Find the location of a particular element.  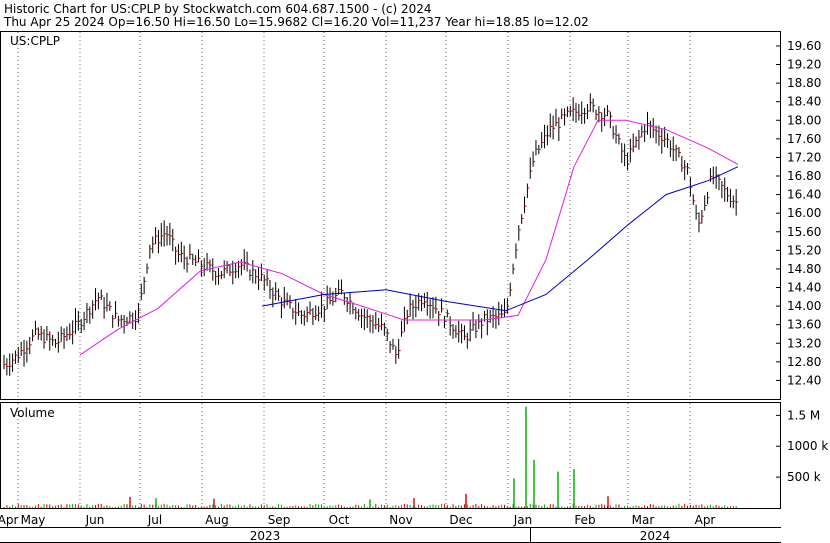

price-tick-label: 12.80 is located at coordinates (804, 362).